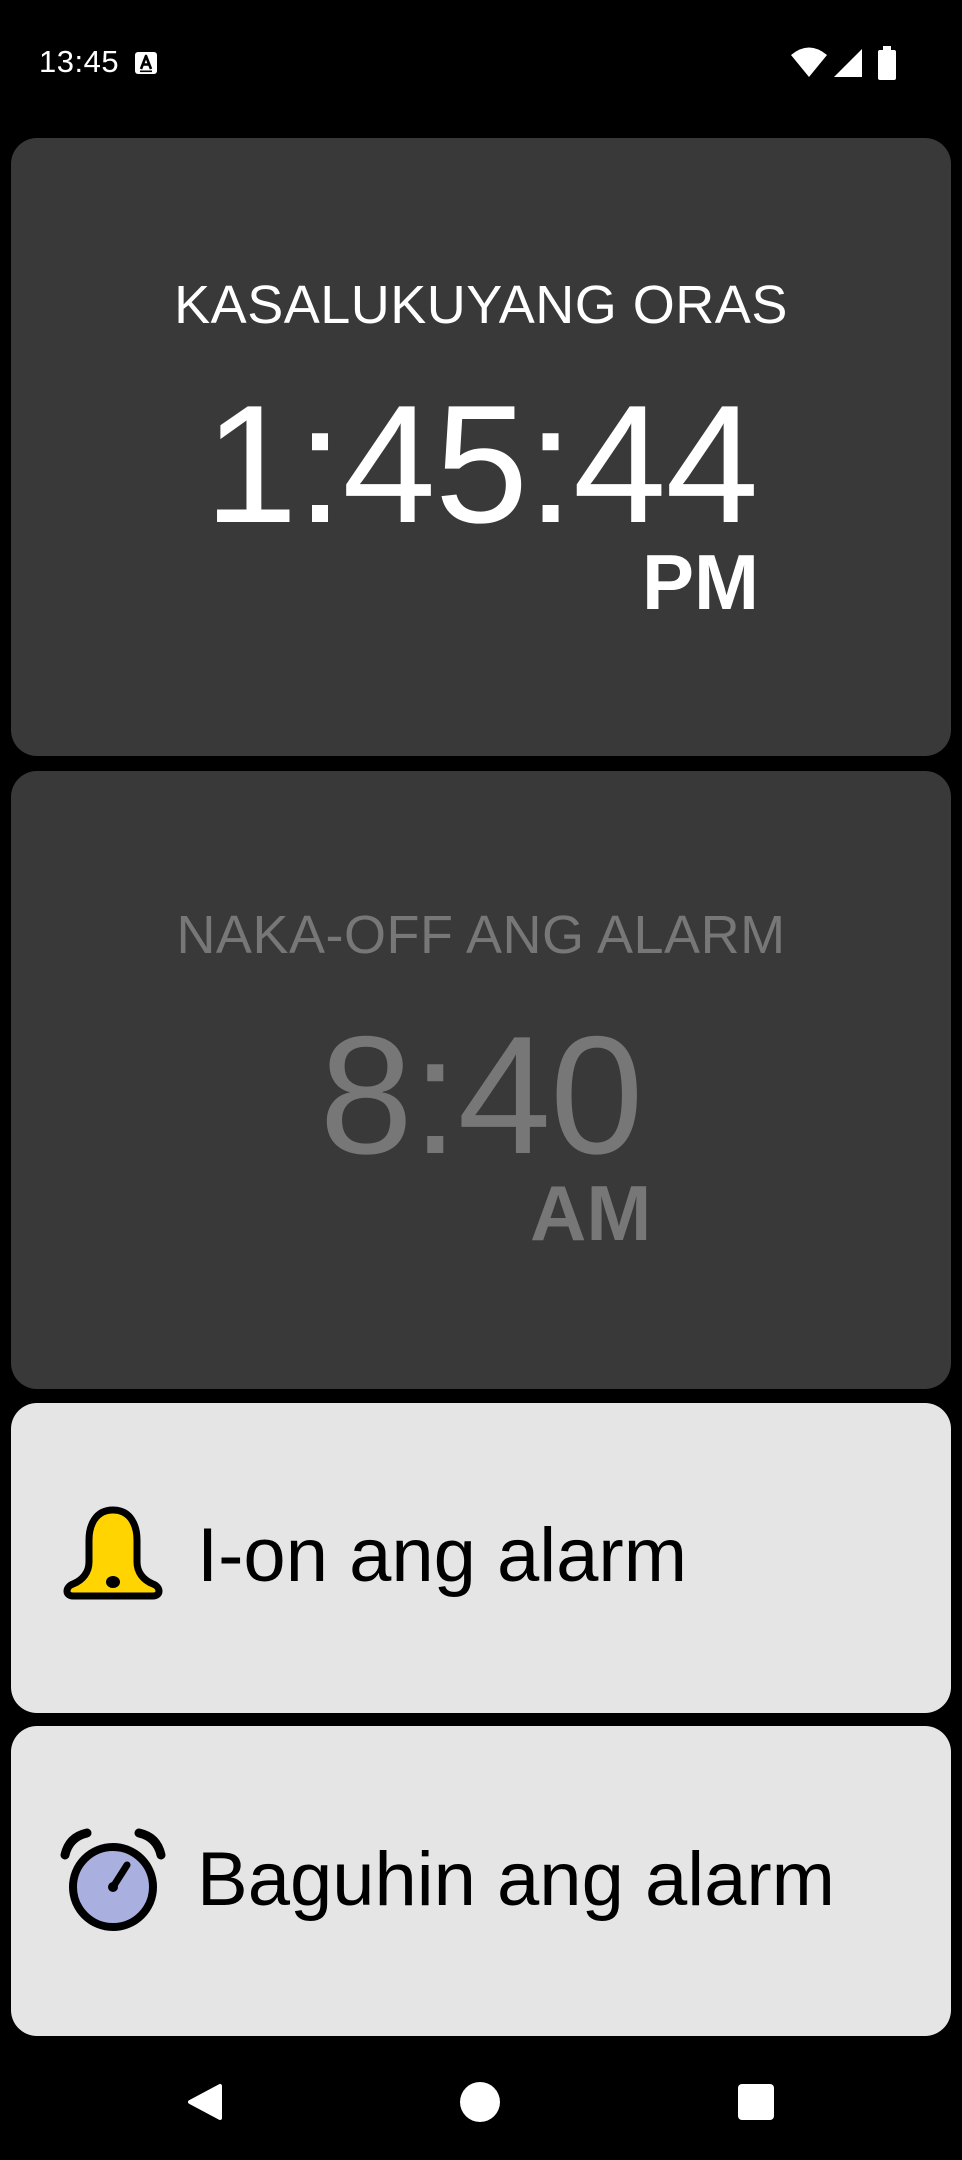 Image resolution: width=962 pixels, height=2160 pixels. What do you see at coordinates (591, 1213) in the screenshot?
I see `alarm-time-ampm: AM` at bounding box center [591, 1213].